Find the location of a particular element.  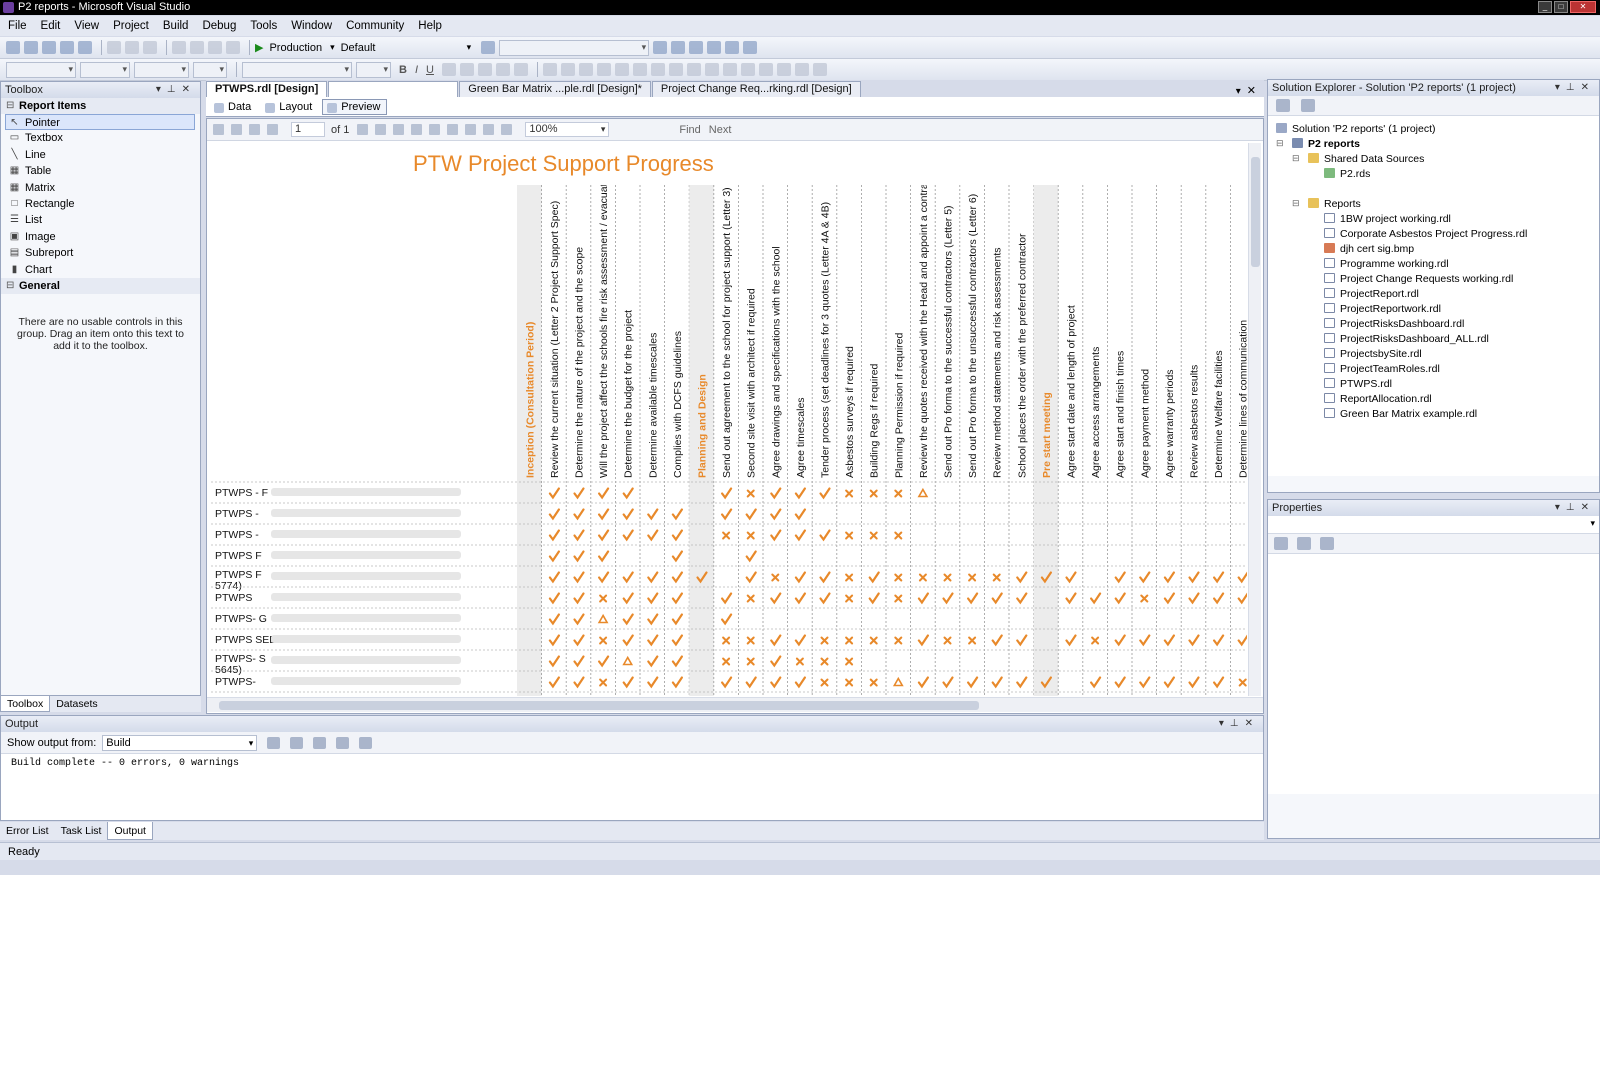

back-icon is located at coordinates (399, 129).